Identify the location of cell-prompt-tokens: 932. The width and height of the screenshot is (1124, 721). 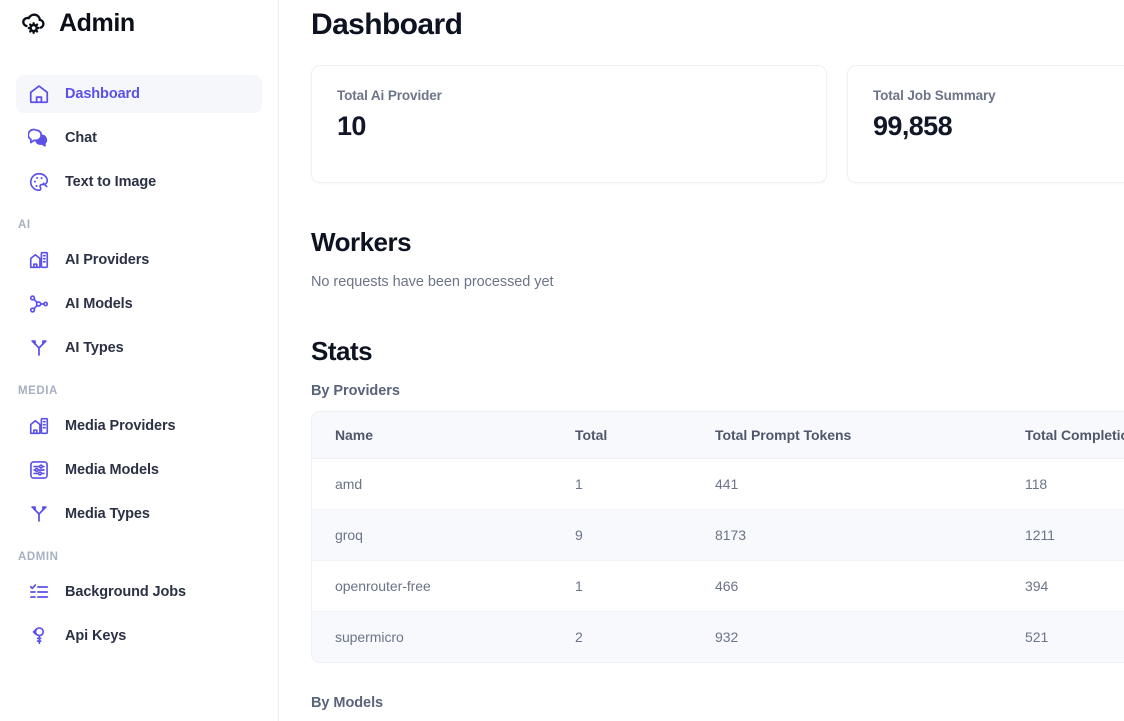
(727, 637).